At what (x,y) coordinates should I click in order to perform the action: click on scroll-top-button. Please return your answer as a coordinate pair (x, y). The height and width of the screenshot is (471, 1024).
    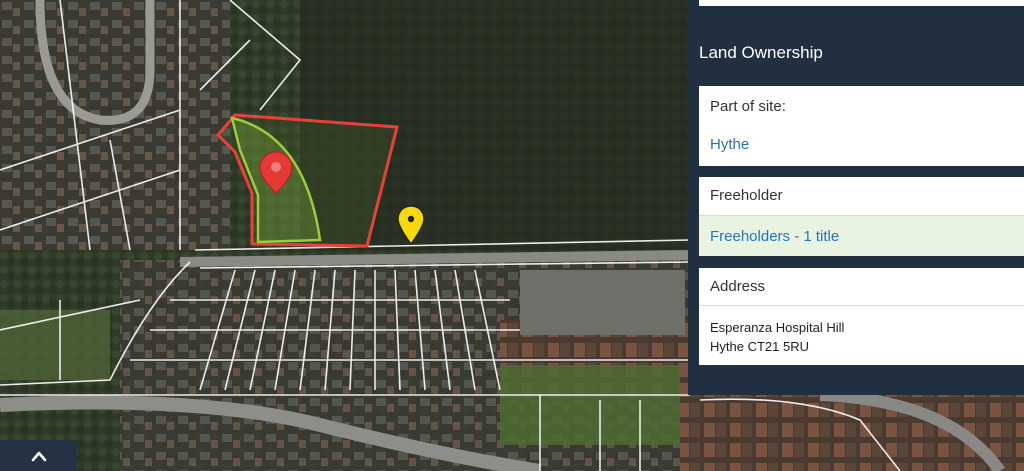
    Looking at the image, I should click on (38, 455).